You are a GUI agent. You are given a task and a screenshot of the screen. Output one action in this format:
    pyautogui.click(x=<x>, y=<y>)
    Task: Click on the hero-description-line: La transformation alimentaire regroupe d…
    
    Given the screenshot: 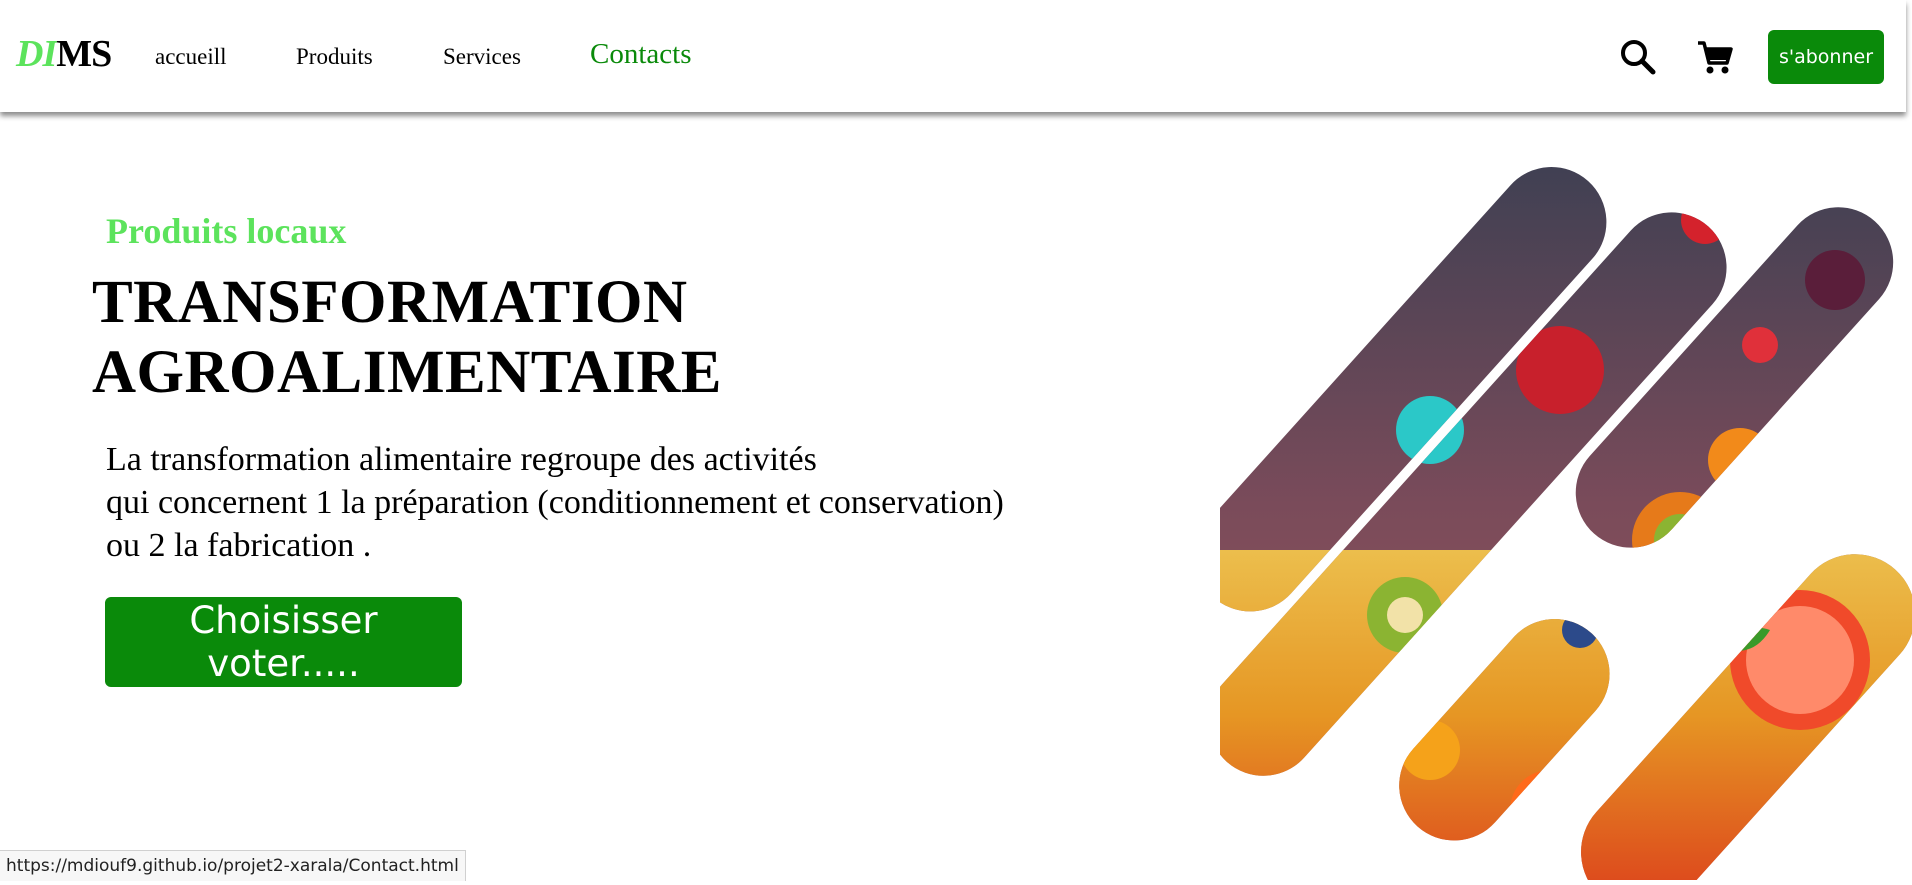 What is the action you would take?
    pyautogui.click(x=461, y=459)
    